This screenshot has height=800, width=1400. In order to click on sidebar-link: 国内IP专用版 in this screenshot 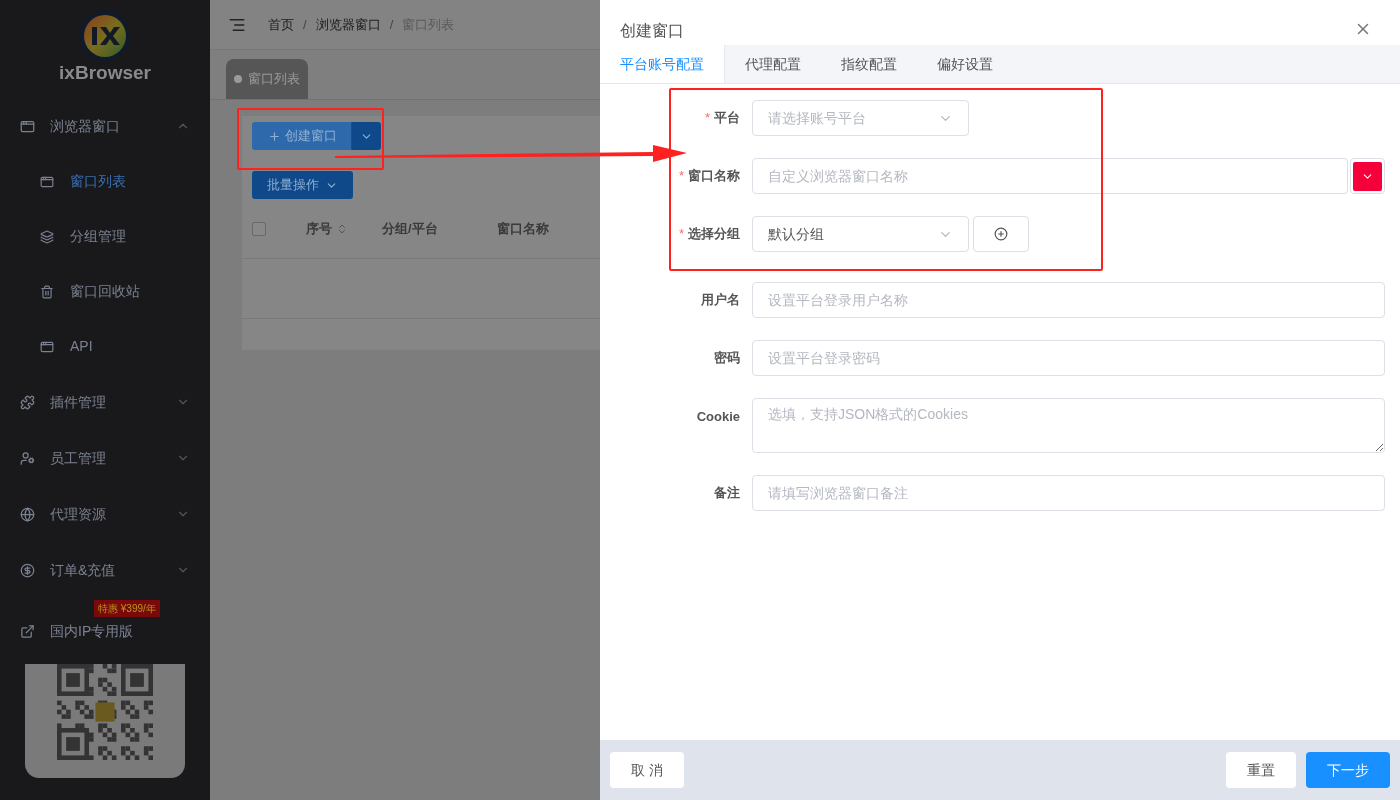, I will do `click(92, 631)`.